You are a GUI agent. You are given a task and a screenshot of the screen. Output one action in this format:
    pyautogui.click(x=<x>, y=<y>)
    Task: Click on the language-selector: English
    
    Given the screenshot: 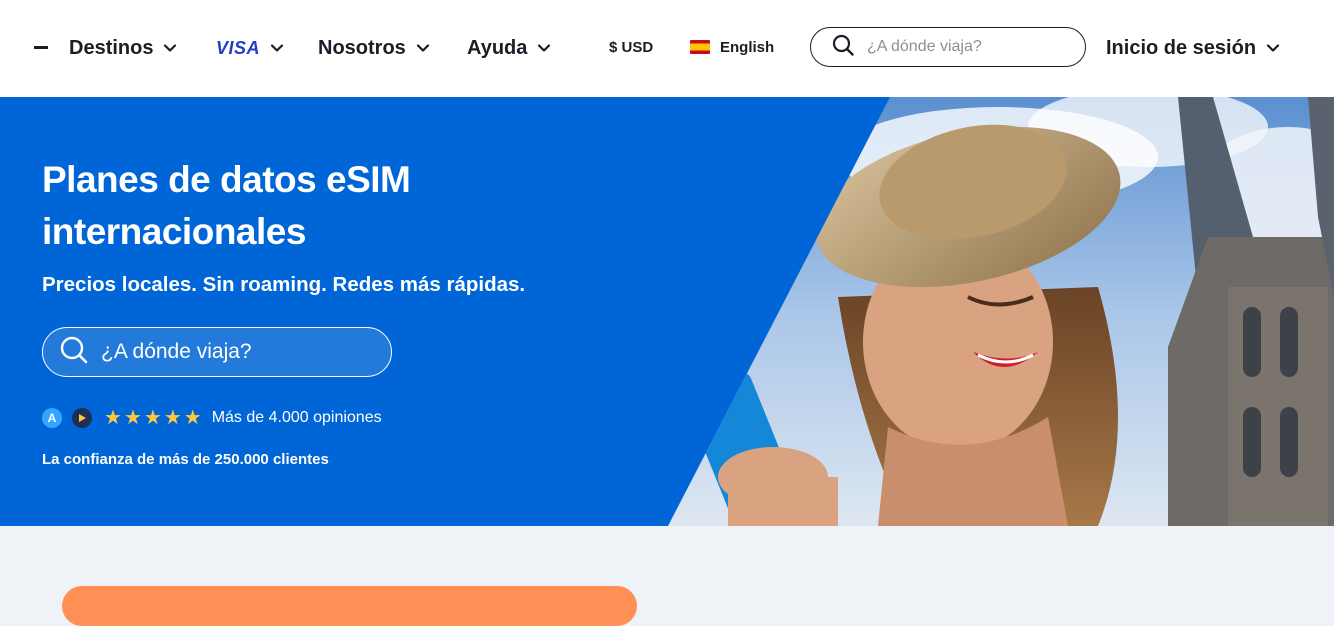 What is the action you would take?
    pyautogui.click(x=732, y=47)
    